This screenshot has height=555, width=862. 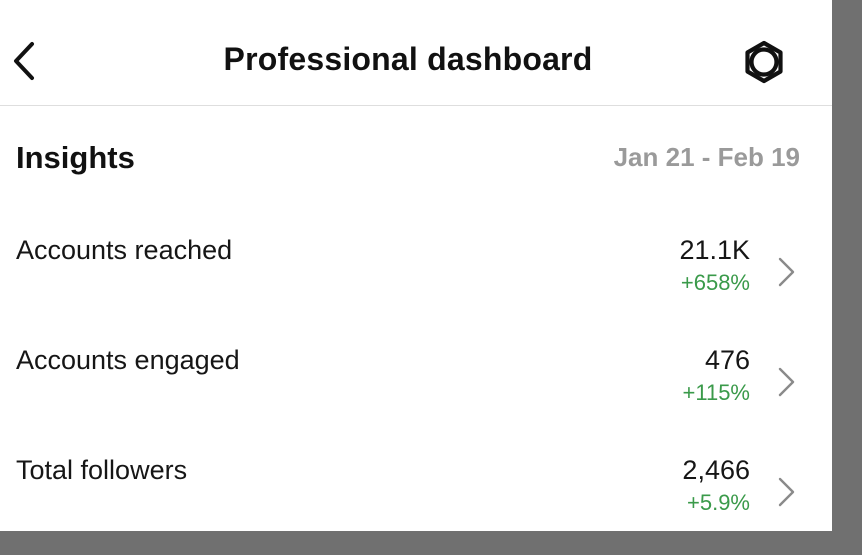 I want to click on settings-button, so click(x=764, y=62).